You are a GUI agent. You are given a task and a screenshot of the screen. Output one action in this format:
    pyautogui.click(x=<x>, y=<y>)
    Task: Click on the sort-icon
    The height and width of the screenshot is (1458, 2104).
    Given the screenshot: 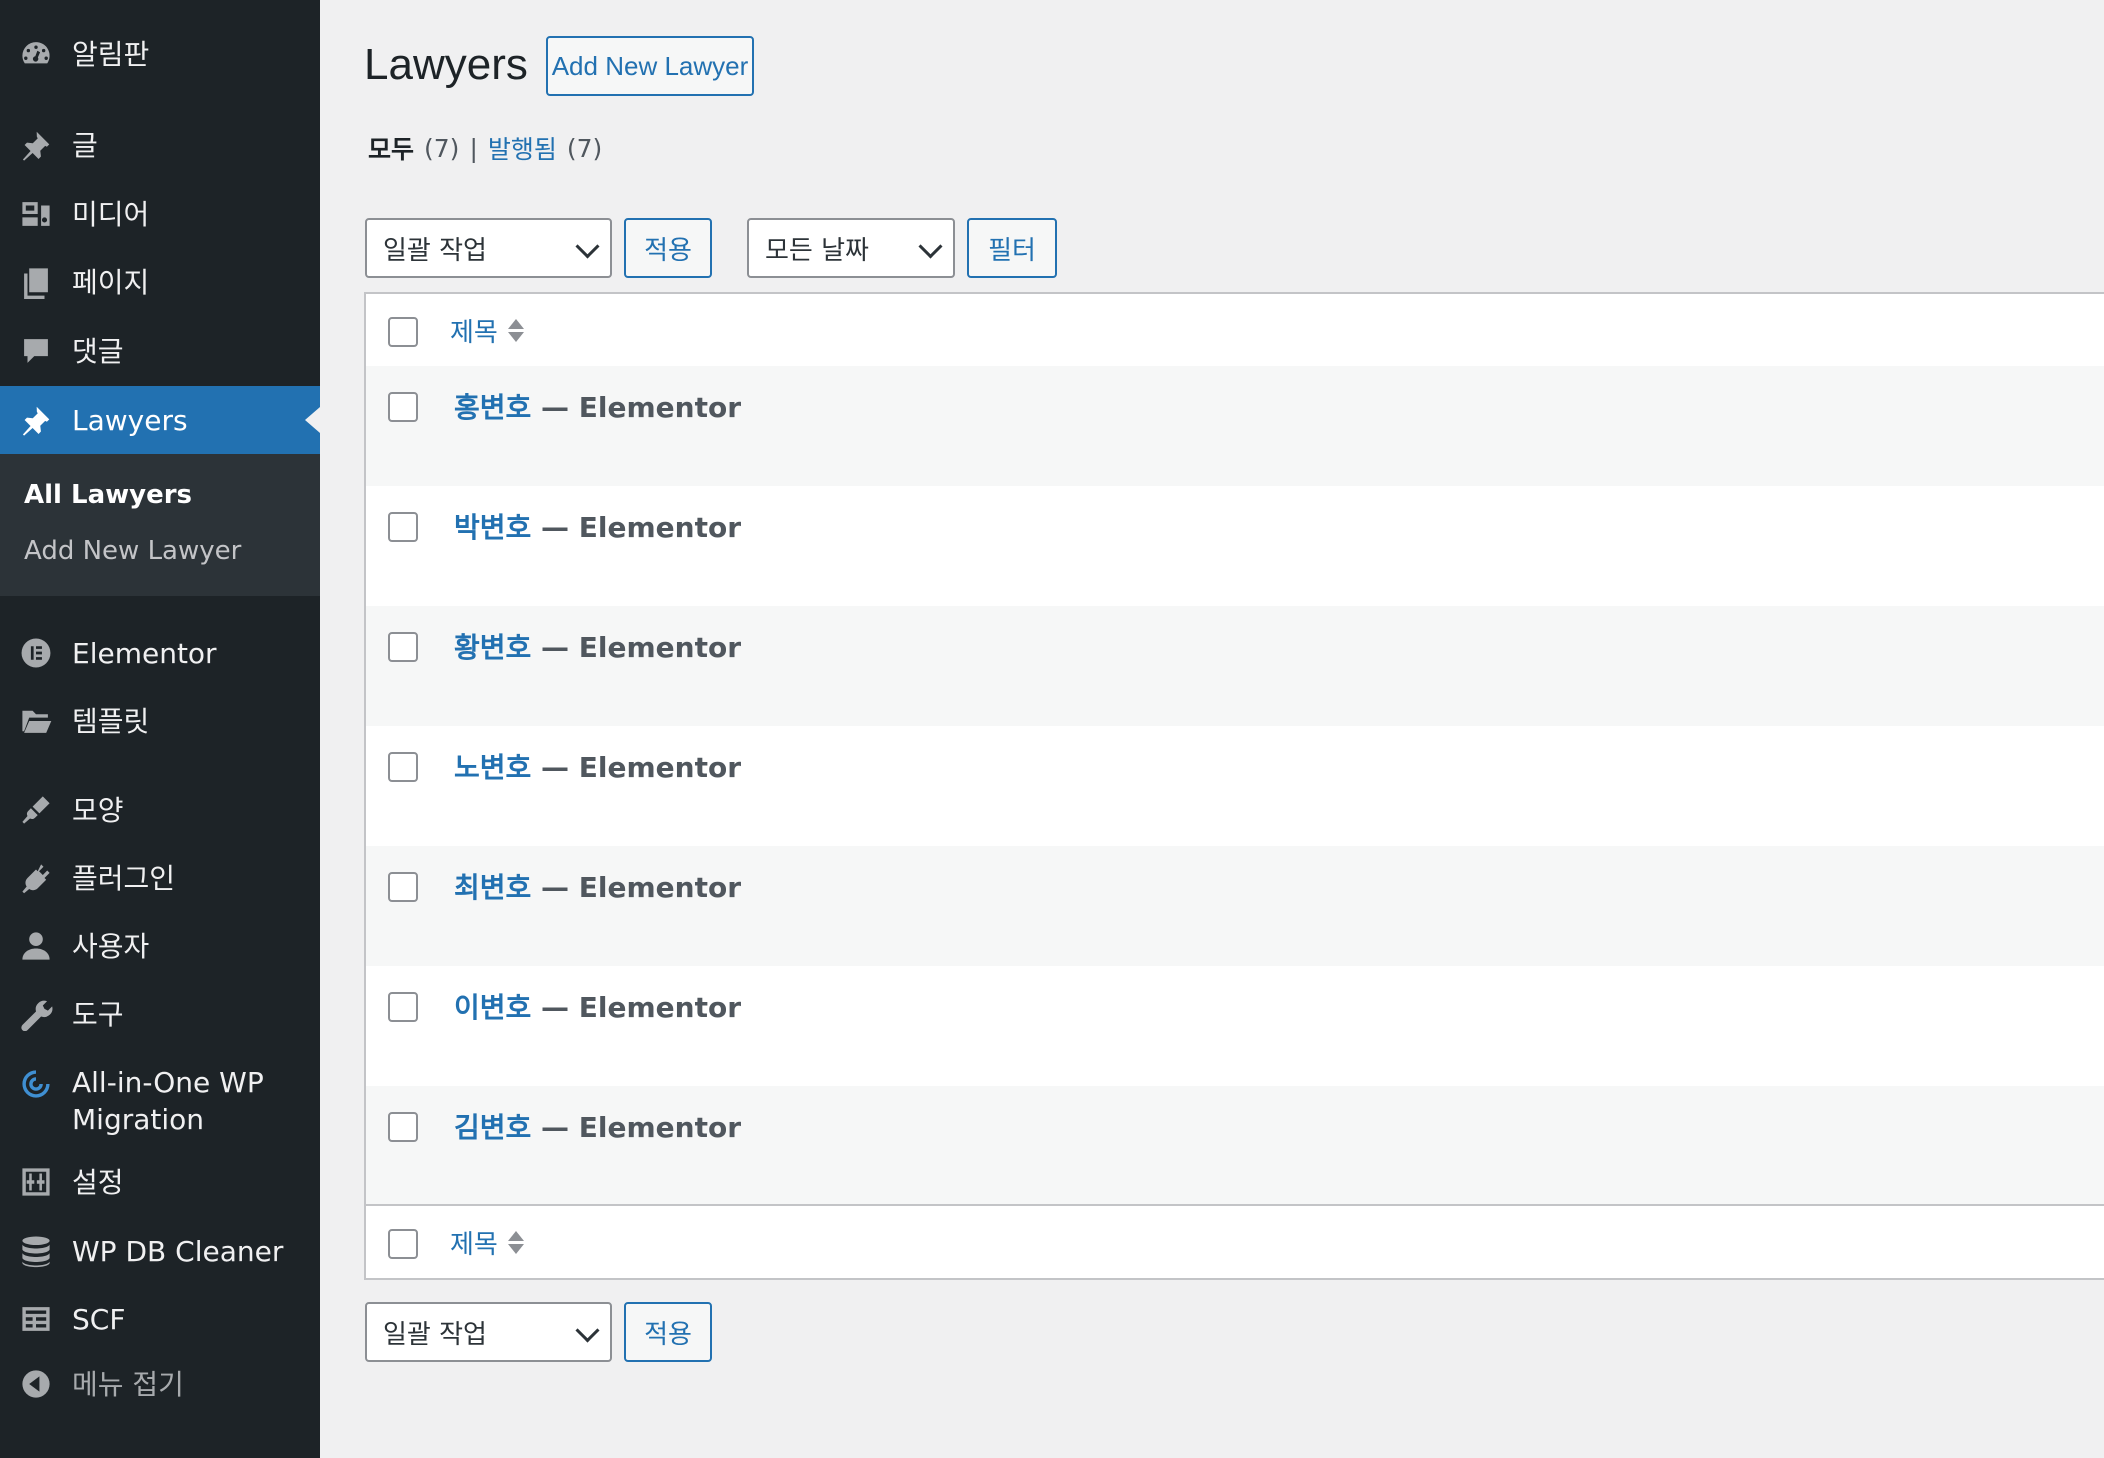 What is the action you would take?
    pyautogui.click(x=515, y=1242)
    